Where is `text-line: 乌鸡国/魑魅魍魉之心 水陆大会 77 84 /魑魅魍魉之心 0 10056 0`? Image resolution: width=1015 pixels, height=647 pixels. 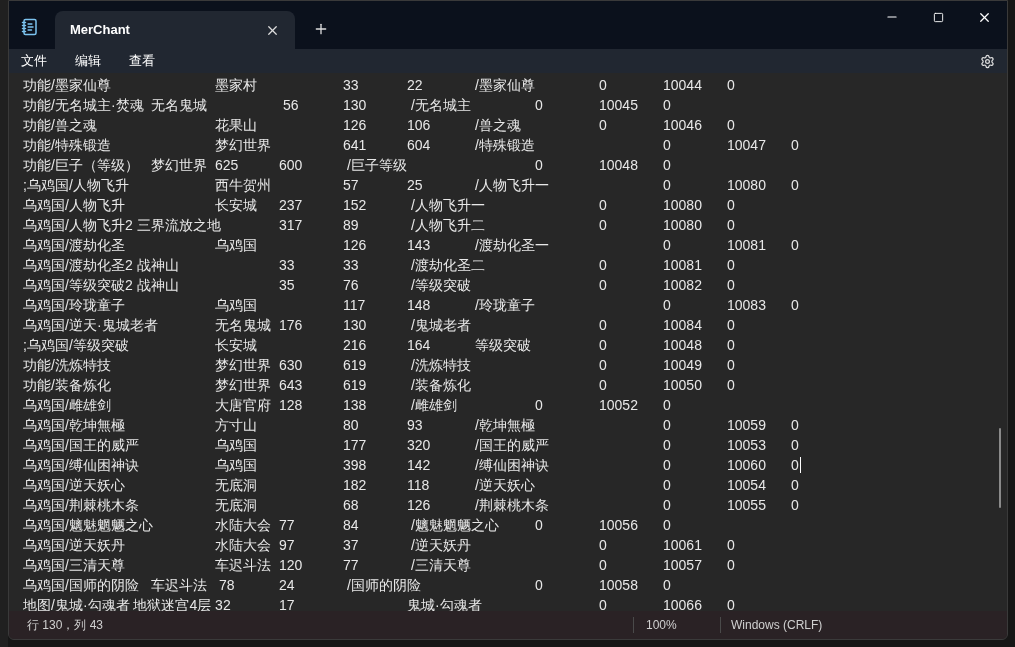 text-line: 乌鸡国/魑魅魍魉之心 水陆大会 77 84 /魑魅魍魉之心 0 10056 0 is located at coordinates (347, 525).